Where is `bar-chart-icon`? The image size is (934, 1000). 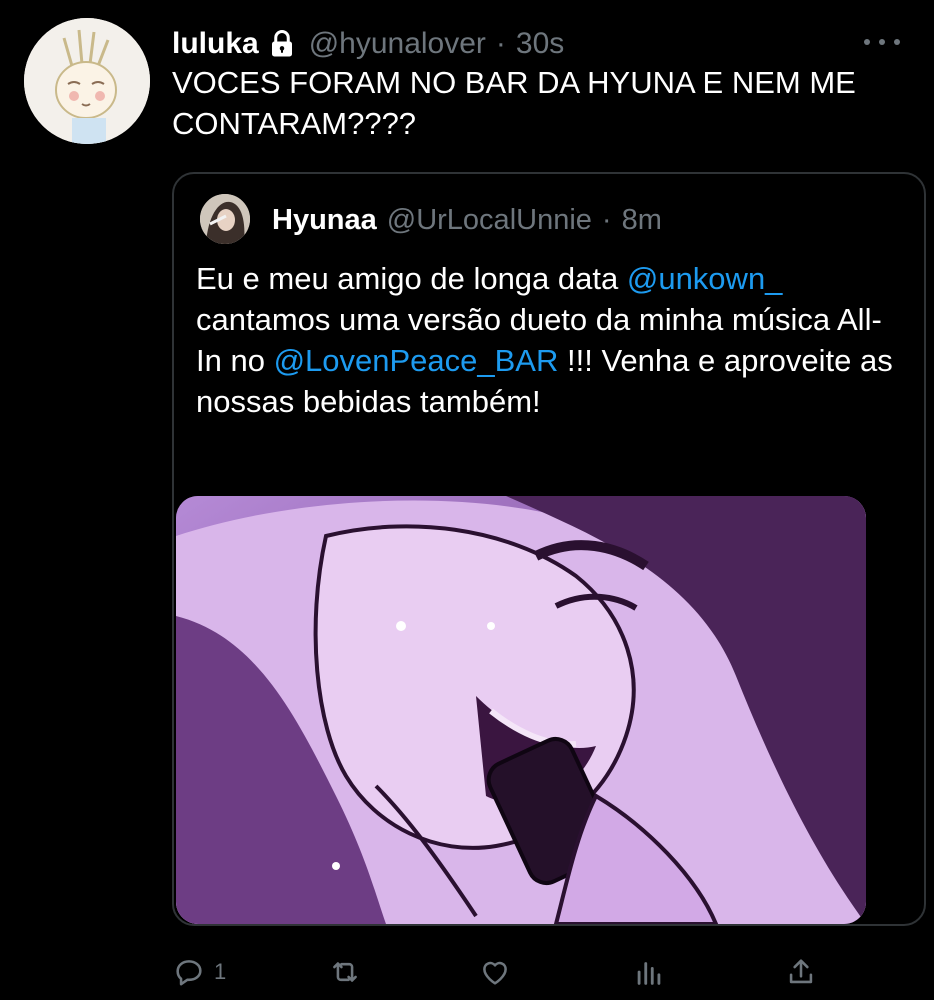 bar-chart-icon is located at coordinates (649, 973).